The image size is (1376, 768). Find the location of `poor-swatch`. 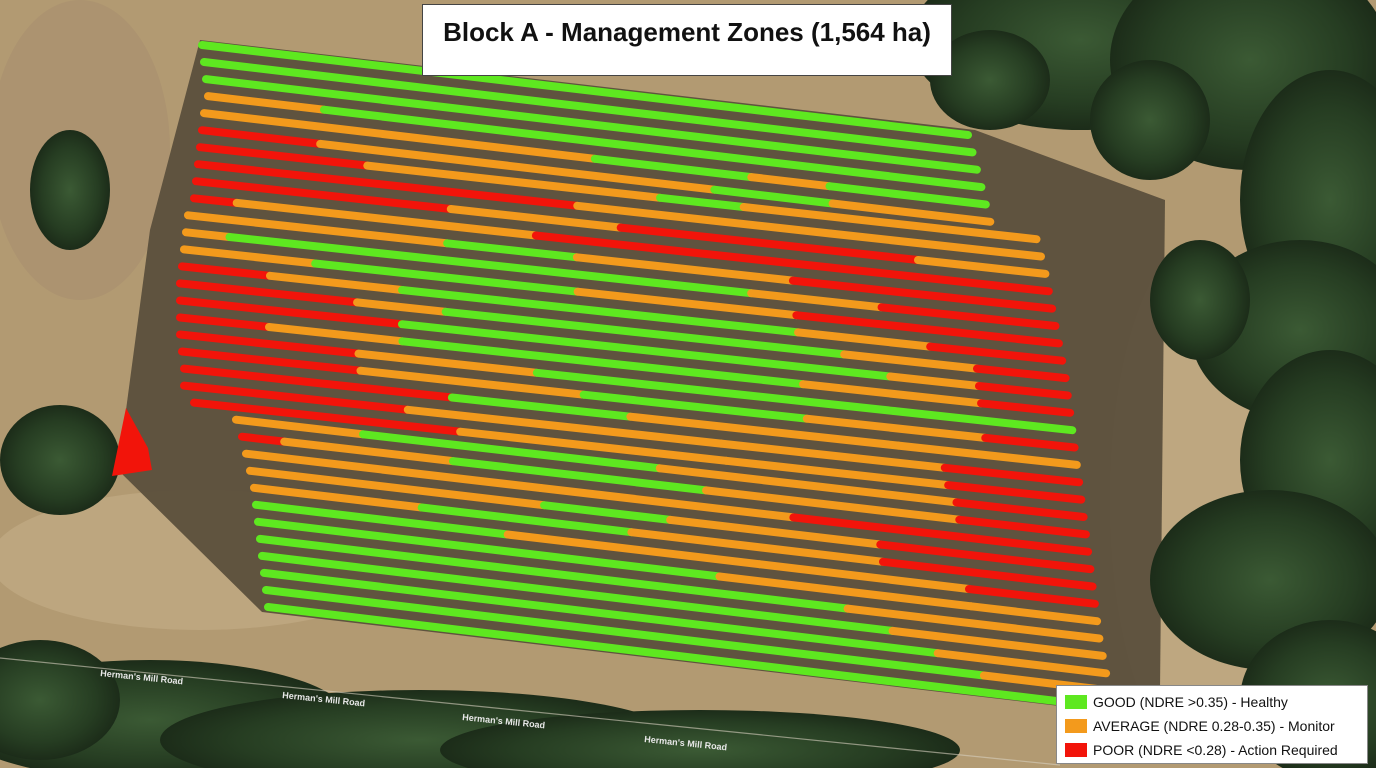

poor-swatch is located at coordinates (1076, 750).